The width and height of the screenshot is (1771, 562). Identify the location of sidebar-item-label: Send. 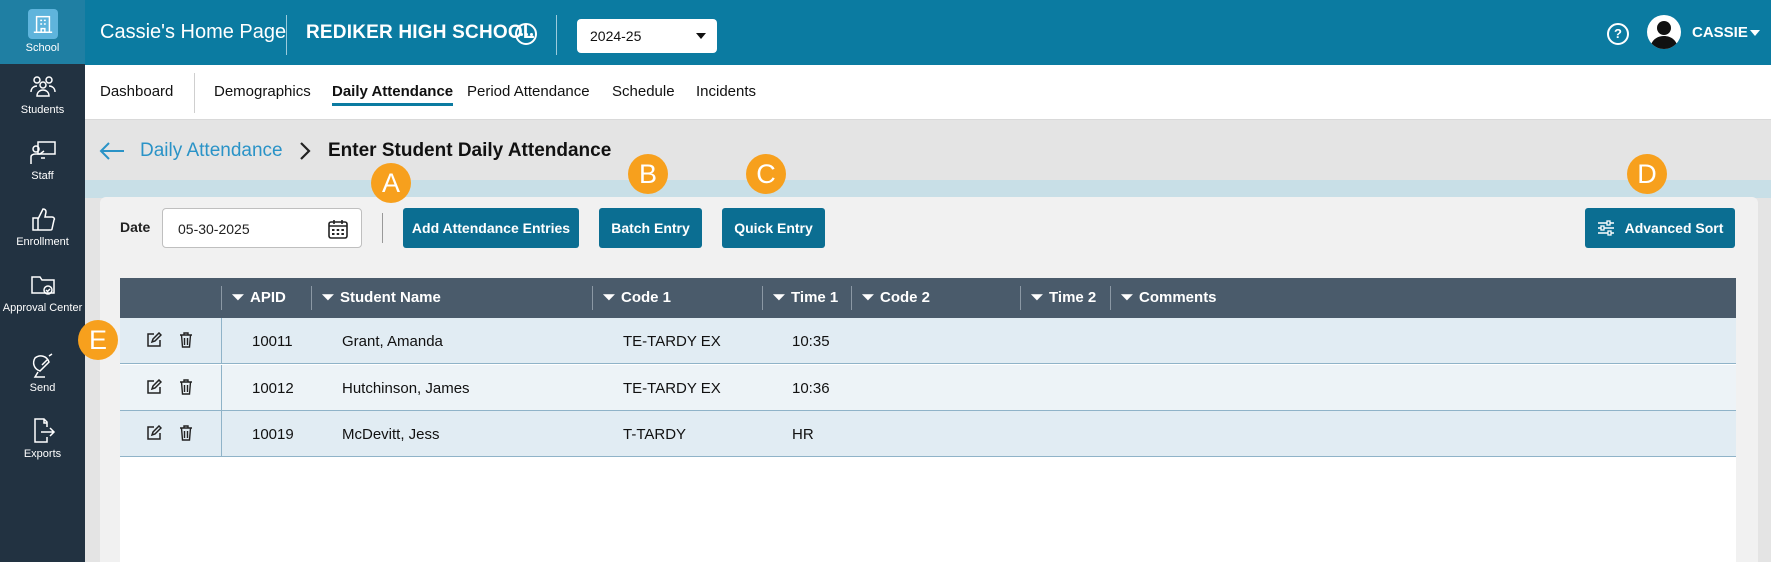
(42, 388).